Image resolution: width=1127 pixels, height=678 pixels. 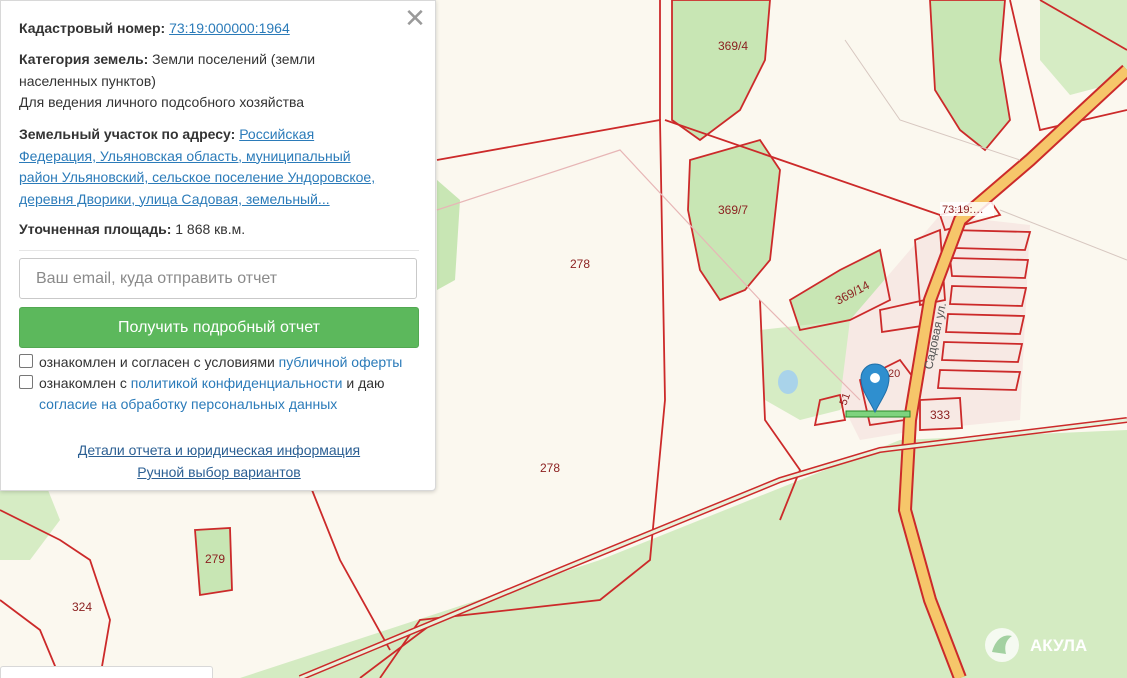 I want to click on privacy-policy-link: политикой конфиденциальности, so click(x=237, y=383).